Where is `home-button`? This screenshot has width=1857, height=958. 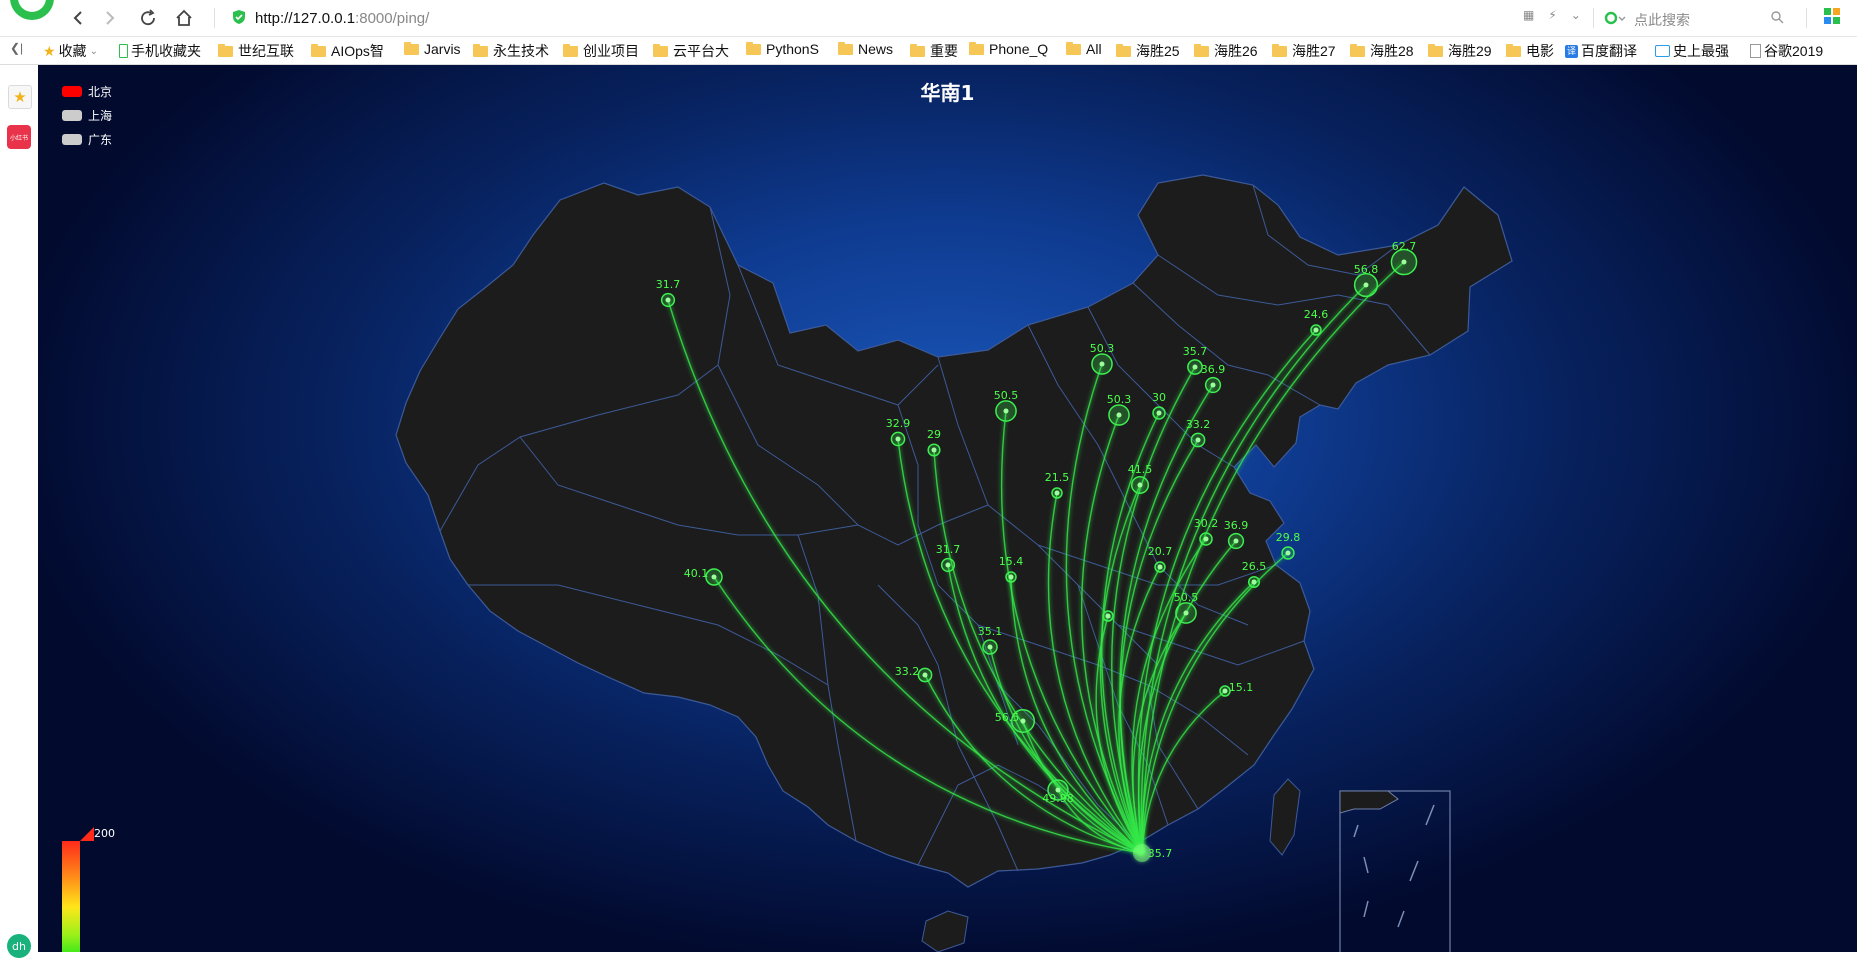
home-button is located at coordinates (184, 18).